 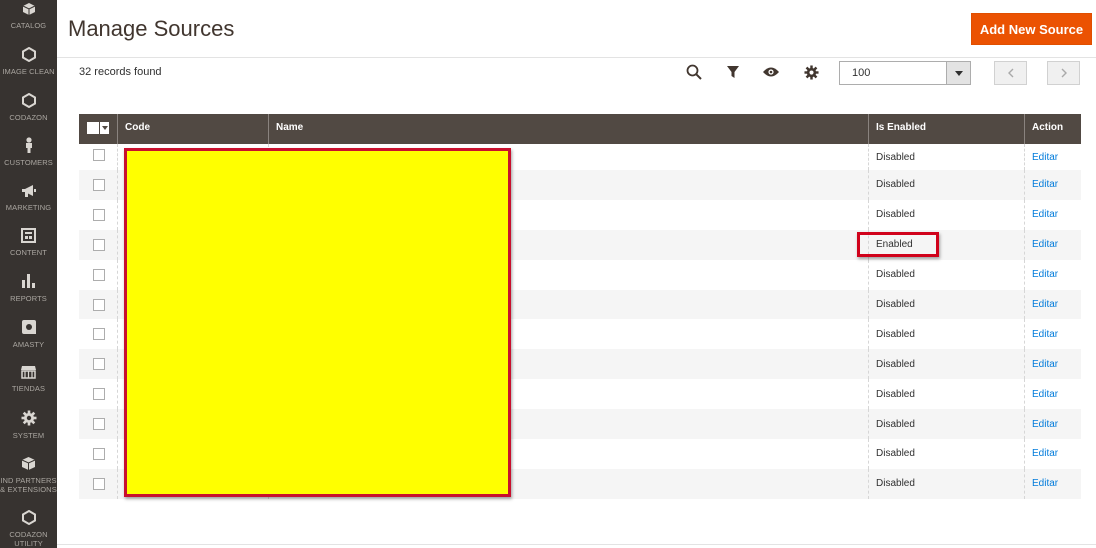 I want to click on sidebar-item-label: TIENDAS, so click(x=28, y=388).